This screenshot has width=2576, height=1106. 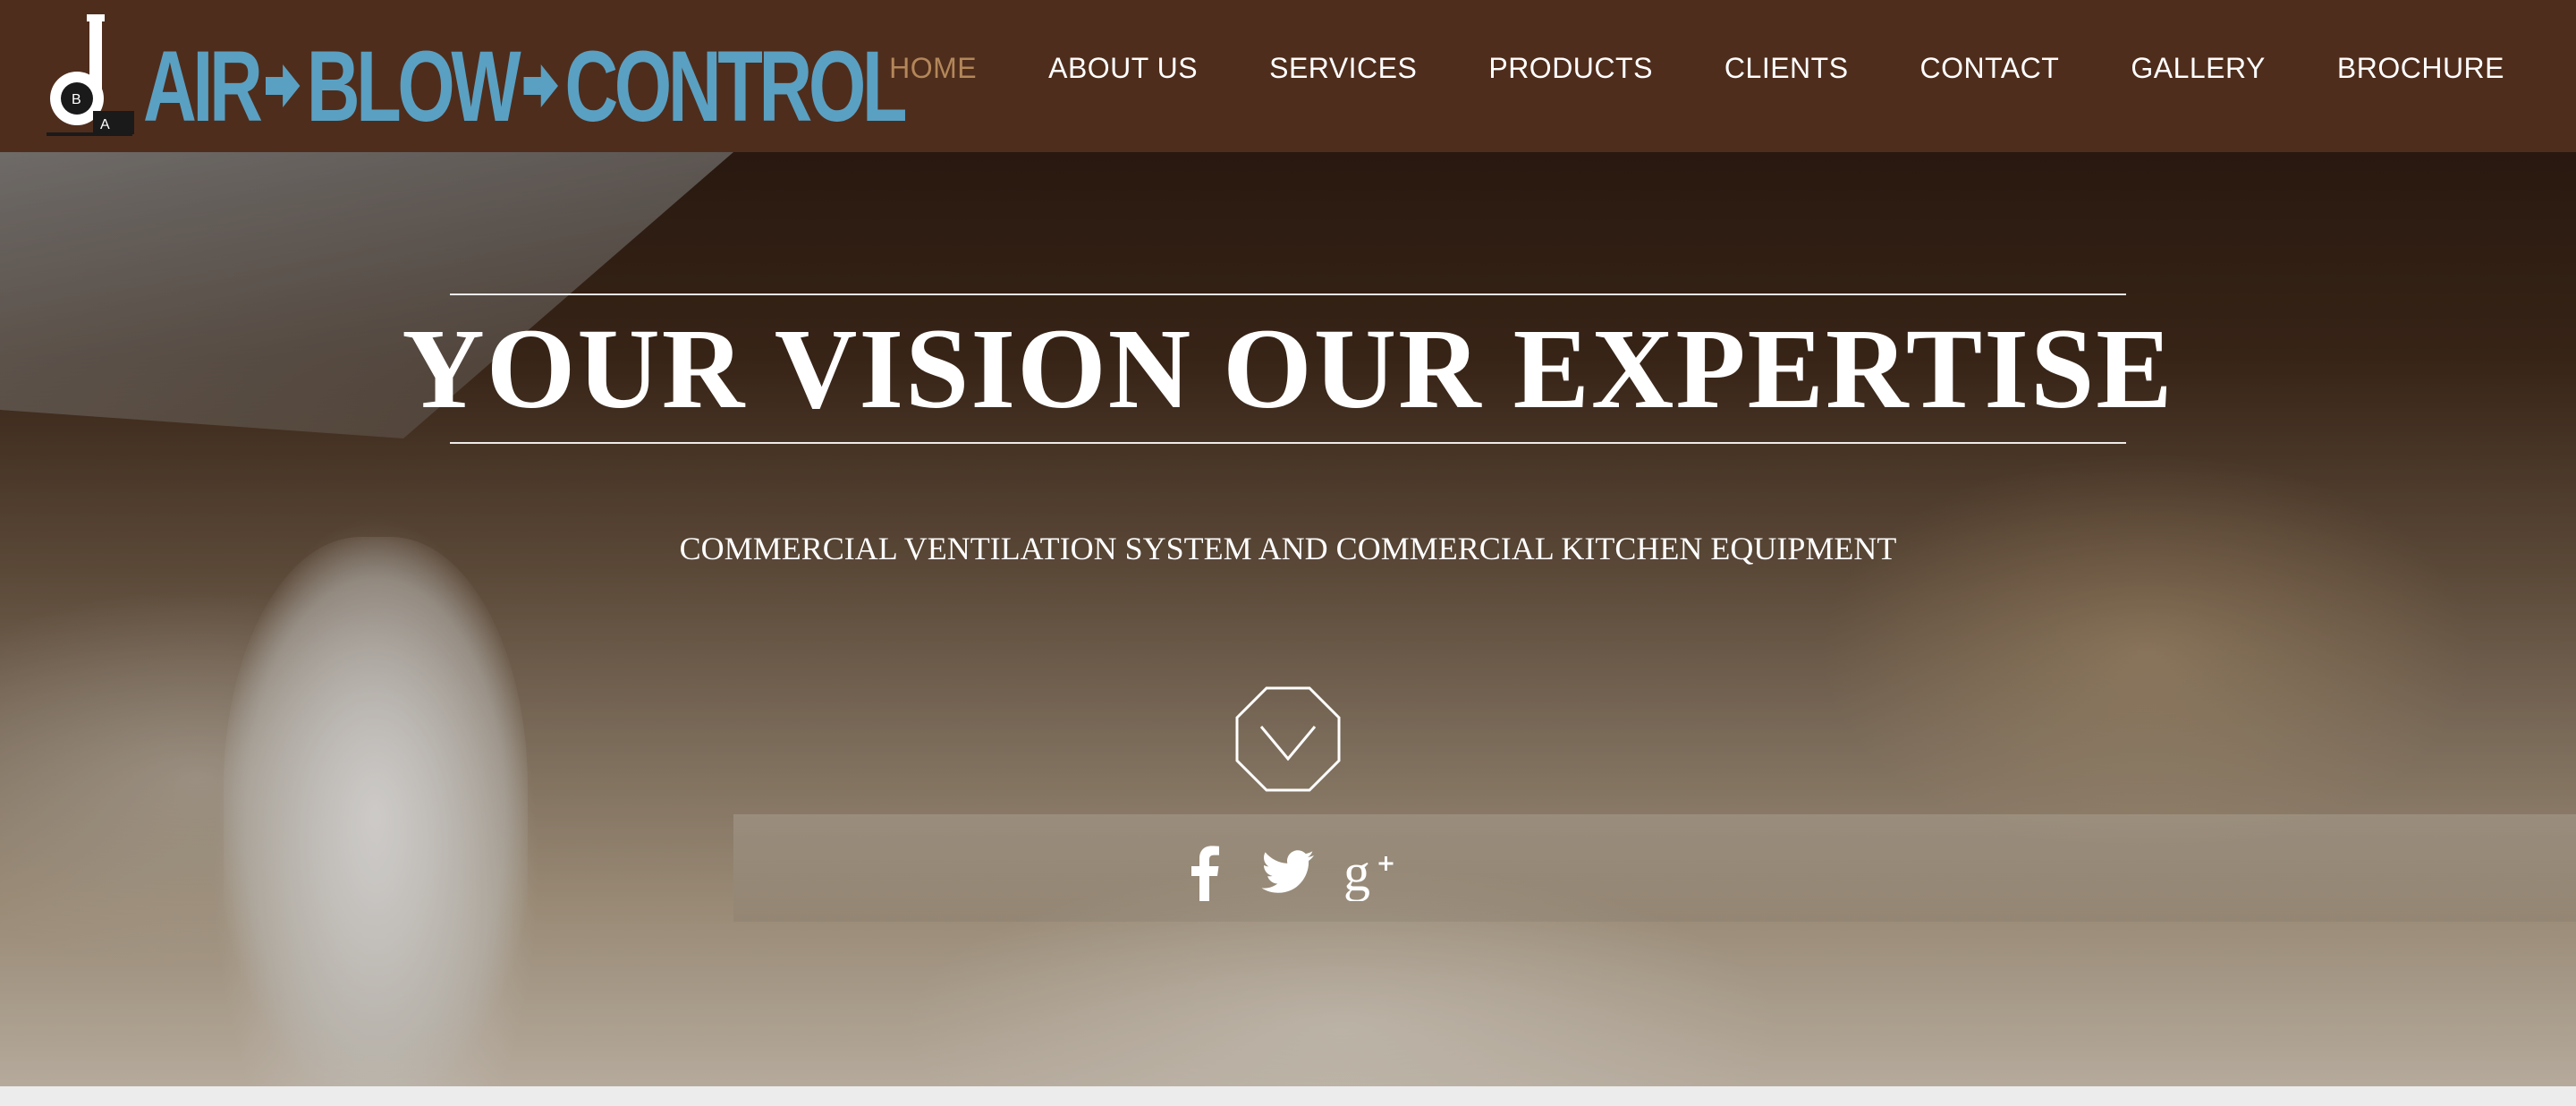 I want to click on logo-wordmark: AIR BLOW CONTROL, so click(x=525, y=86).